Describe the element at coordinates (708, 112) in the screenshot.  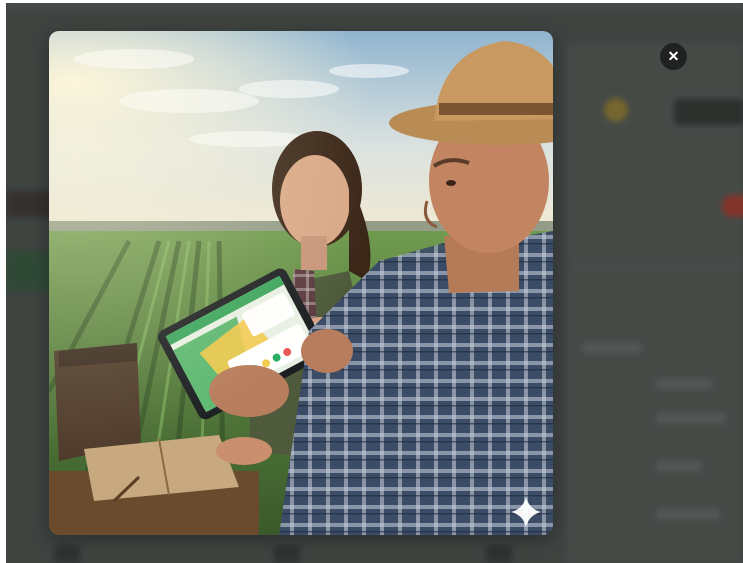
I see `background-heading` at that location.